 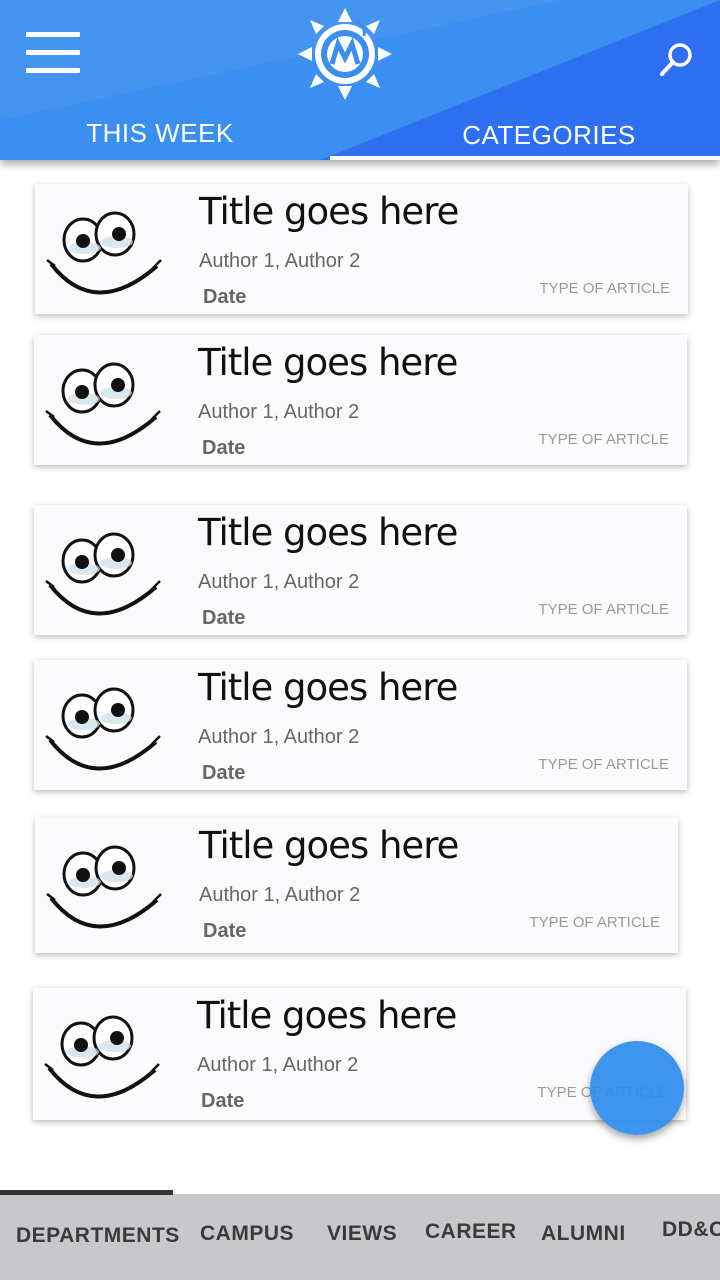 What do you see at coordinates (677, 59) in the screenshot?
I see `search-icon` at bounding box center [677, 59].